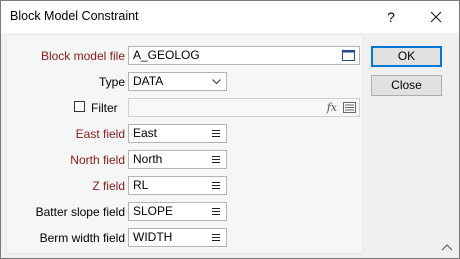  What do you see at coordinates (177, 159) in the screenshot?
I see `north-field-input: North` at bounding box center [177, 159].